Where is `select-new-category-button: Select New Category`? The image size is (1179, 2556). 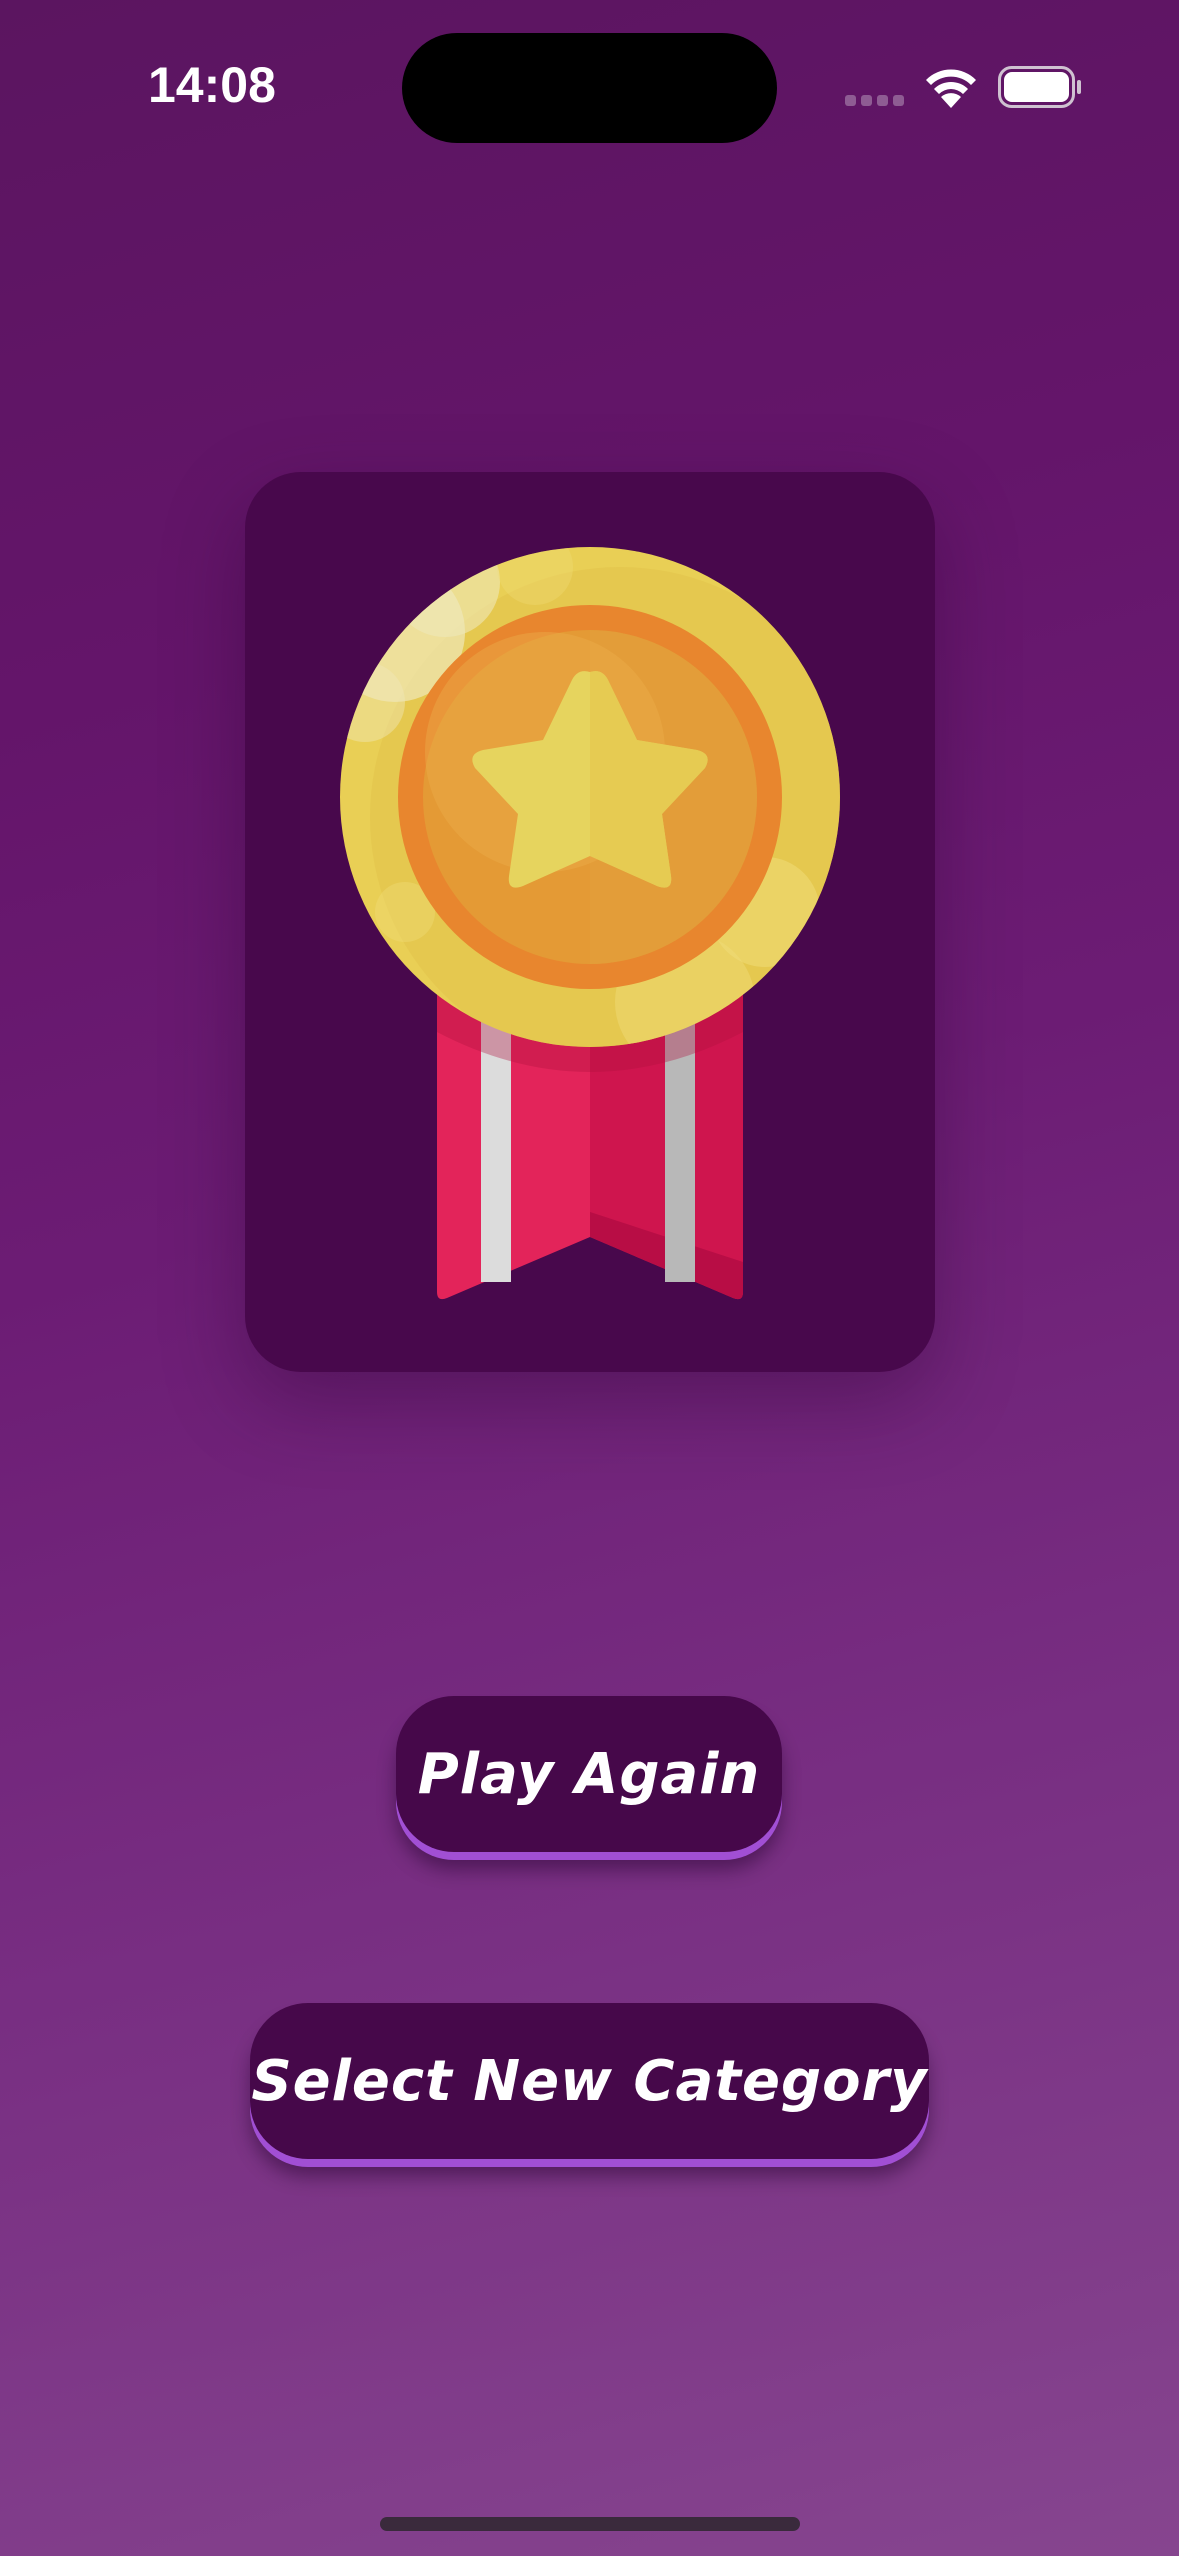
select-new-category-button: Select New Category is located at coordinates (589, 2081).